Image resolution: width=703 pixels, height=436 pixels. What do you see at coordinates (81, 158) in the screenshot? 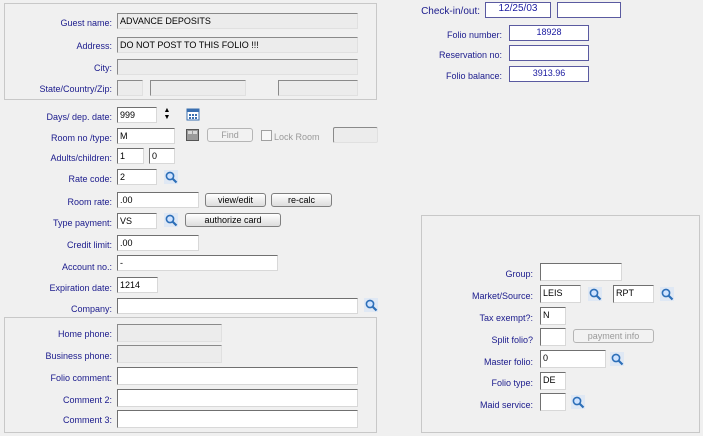
I see `adults-children-label: Adults/children:` at bounding box center [81, 158].